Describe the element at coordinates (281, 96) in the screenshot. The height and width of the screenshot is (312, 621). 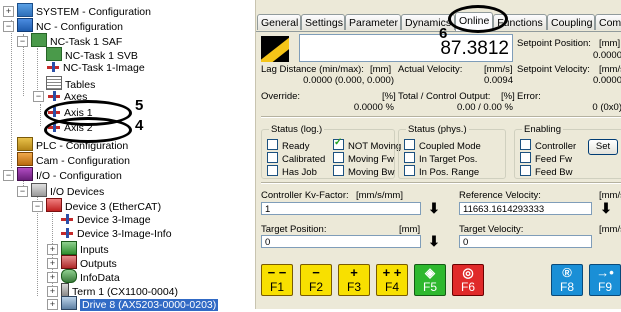
I see `override-label: Override:` at that location.